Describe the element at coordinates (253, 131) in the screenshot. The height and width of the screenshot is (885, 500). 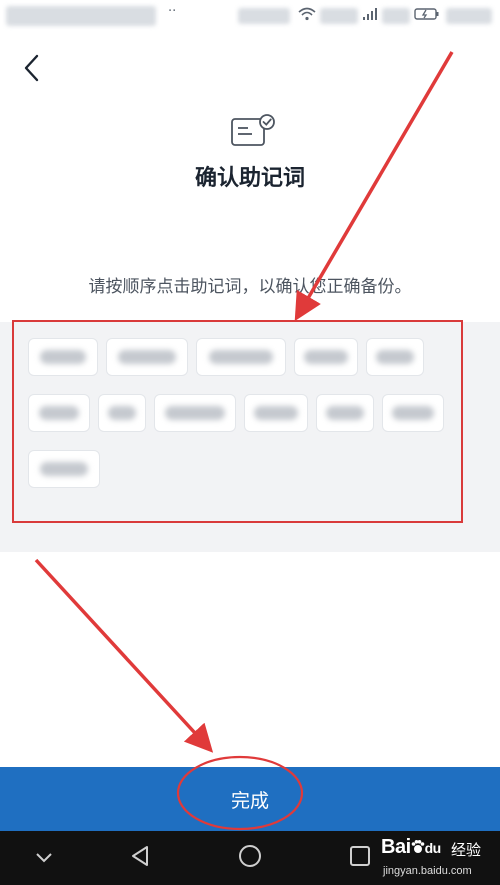
I see `certificate-check-icon` at that location.